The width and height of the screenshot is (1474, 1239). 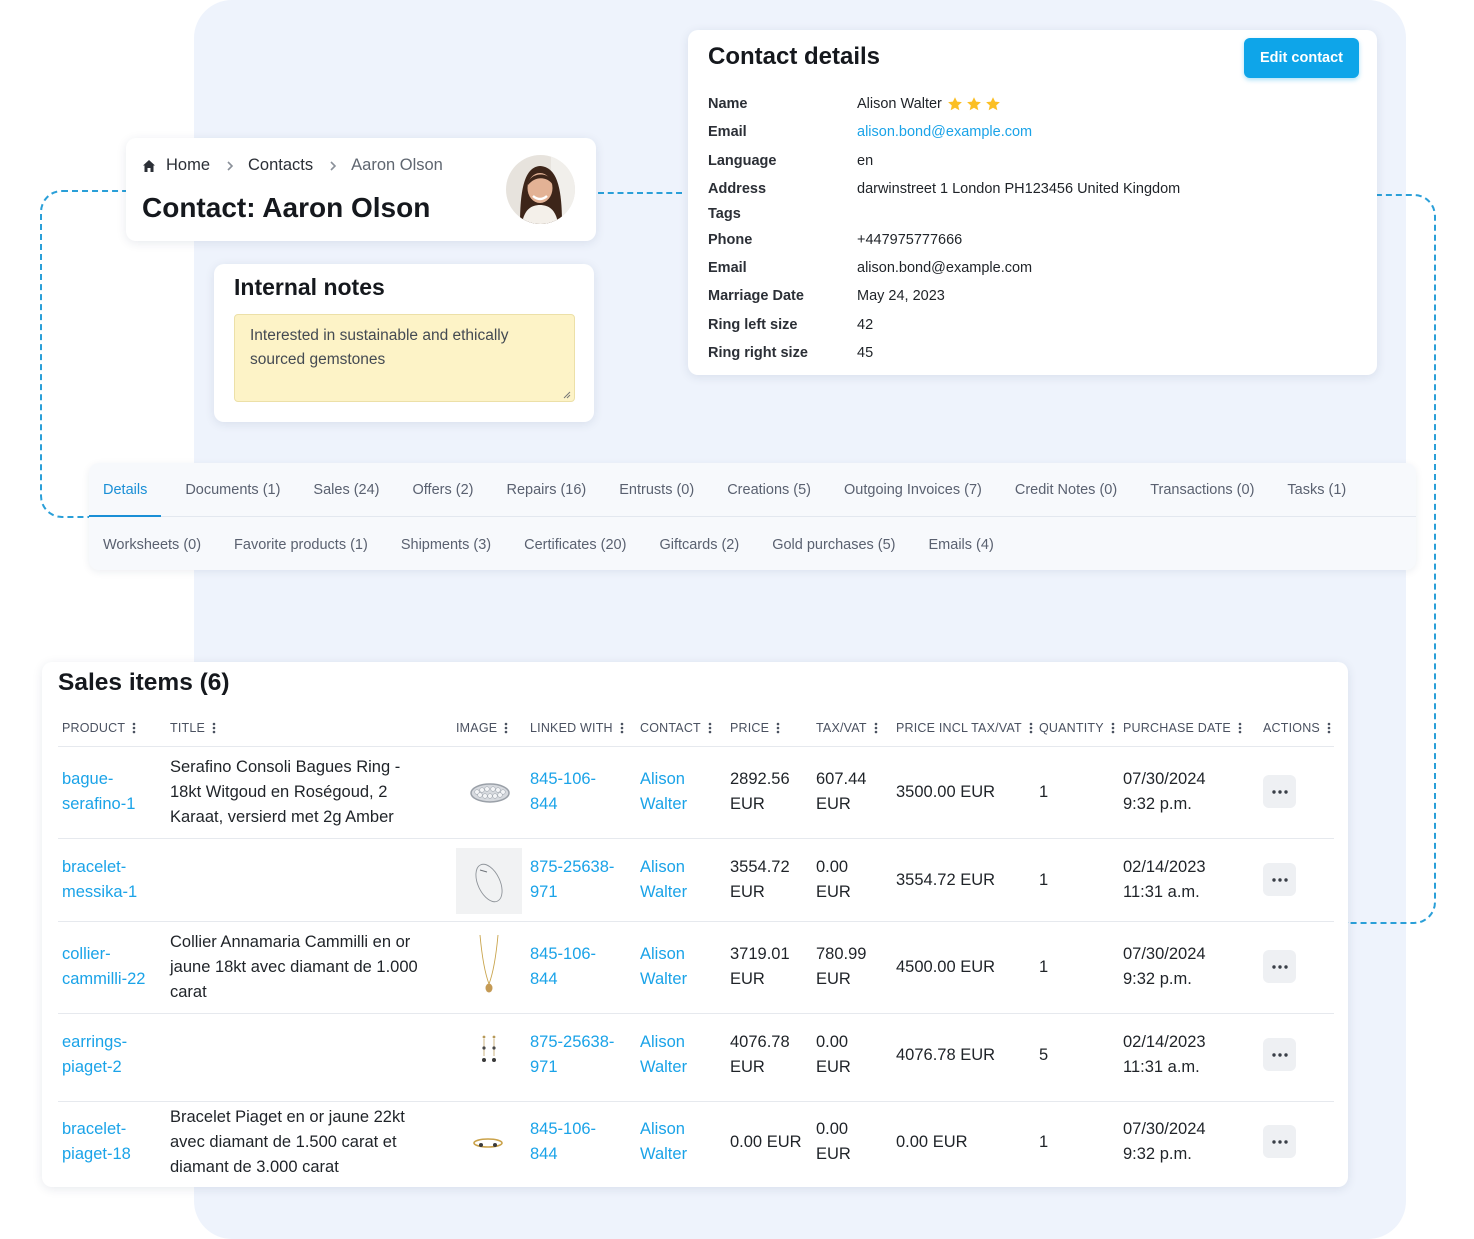 I want to click on column-header-price-incl-tax-vat: PRICE INCL TAX/VAT, so click(x=964, y=728).